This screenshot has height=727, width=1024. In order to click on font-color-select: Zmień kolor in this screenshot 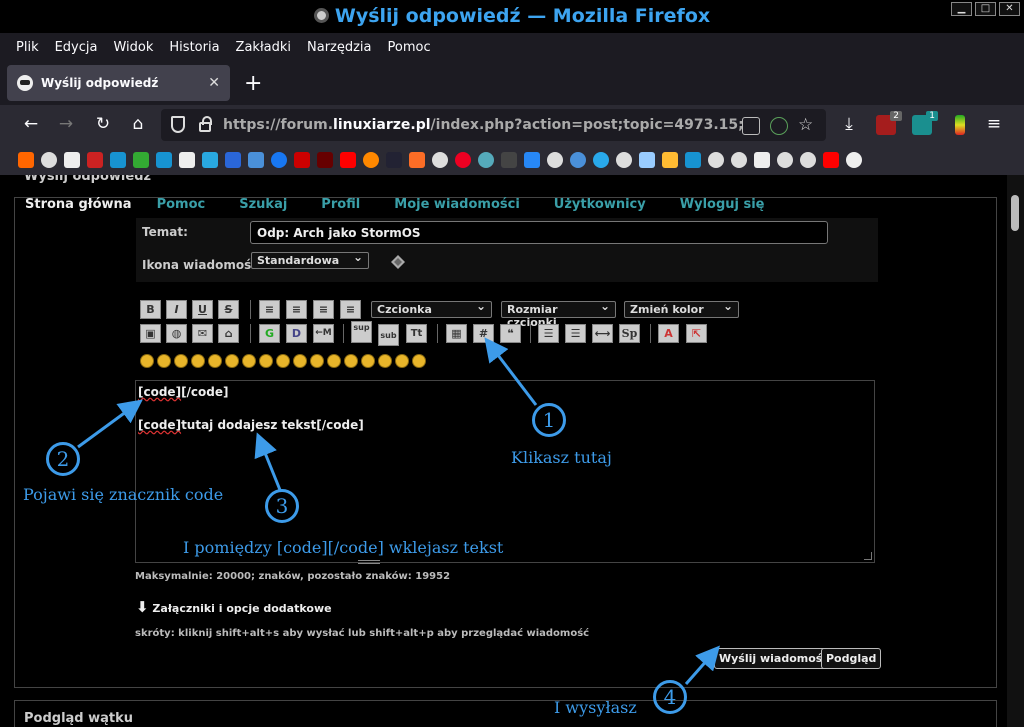, I will do `click(681, 308)`.